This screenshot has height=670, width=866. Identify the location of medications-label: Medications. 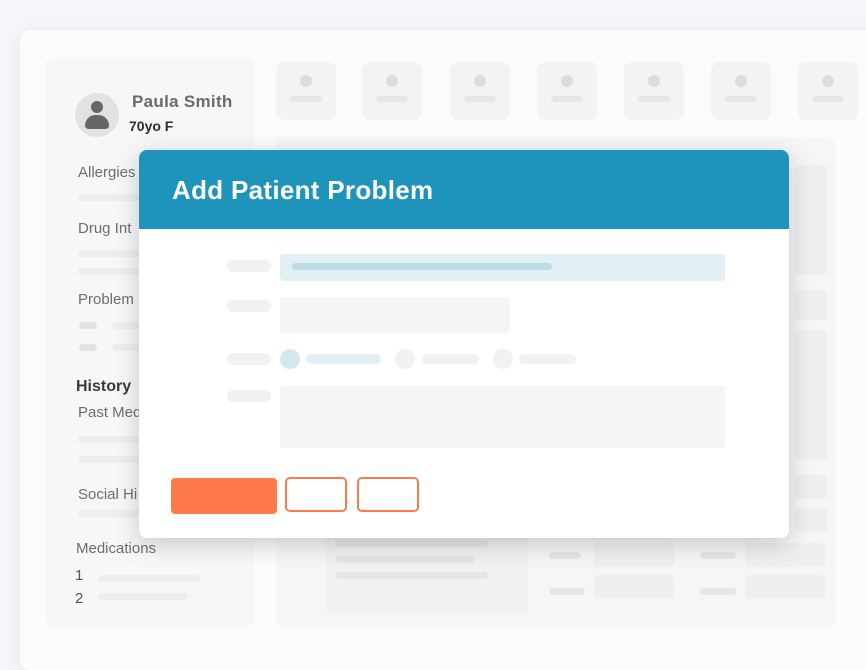
(116, 548).